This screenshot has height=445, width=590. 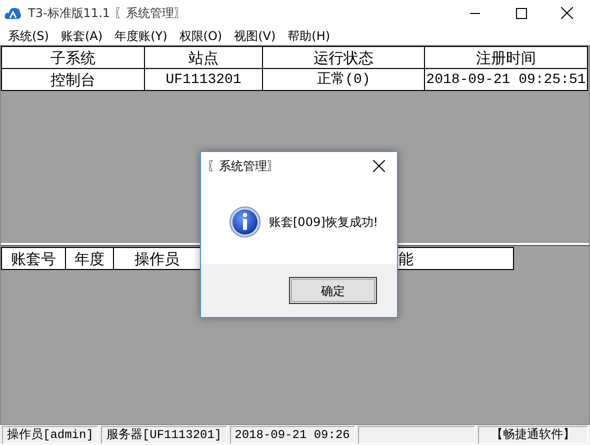 What do you see at coordinates (506, 79) in the screenshot?
I see `table-cell: 2018-09-21 09:25:51` at bounding box center [506, 79].